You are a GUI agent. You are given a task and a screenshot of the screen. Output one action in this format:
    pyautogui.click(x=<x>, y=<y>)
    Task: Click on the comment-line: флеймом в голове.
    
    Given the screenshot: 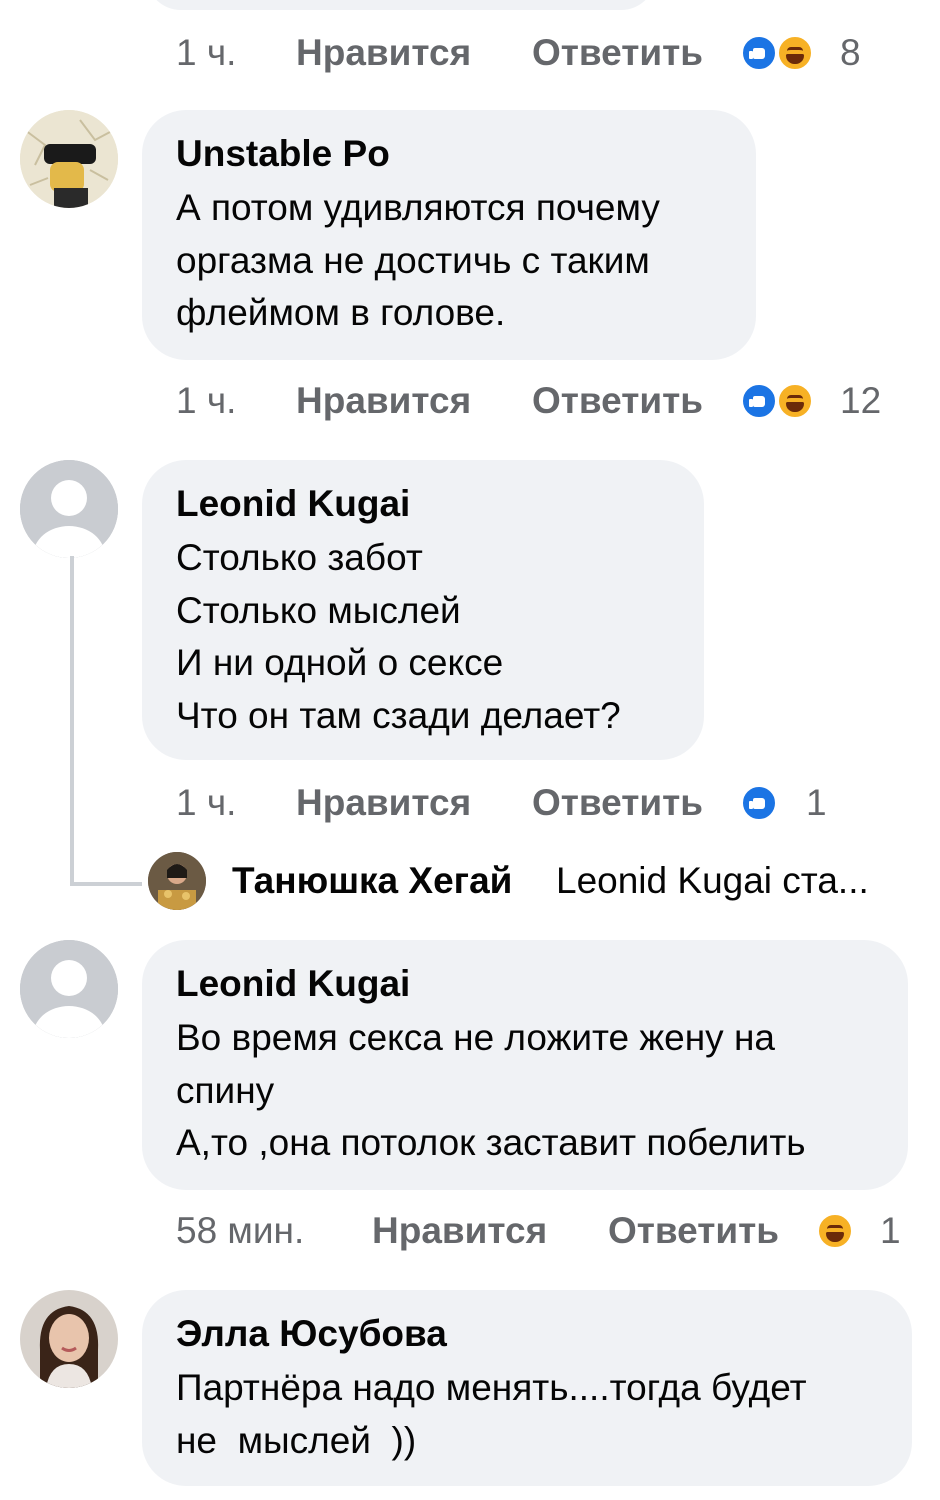 What is the action you would take?
    pyautogui.click(x=341, y=312)
    